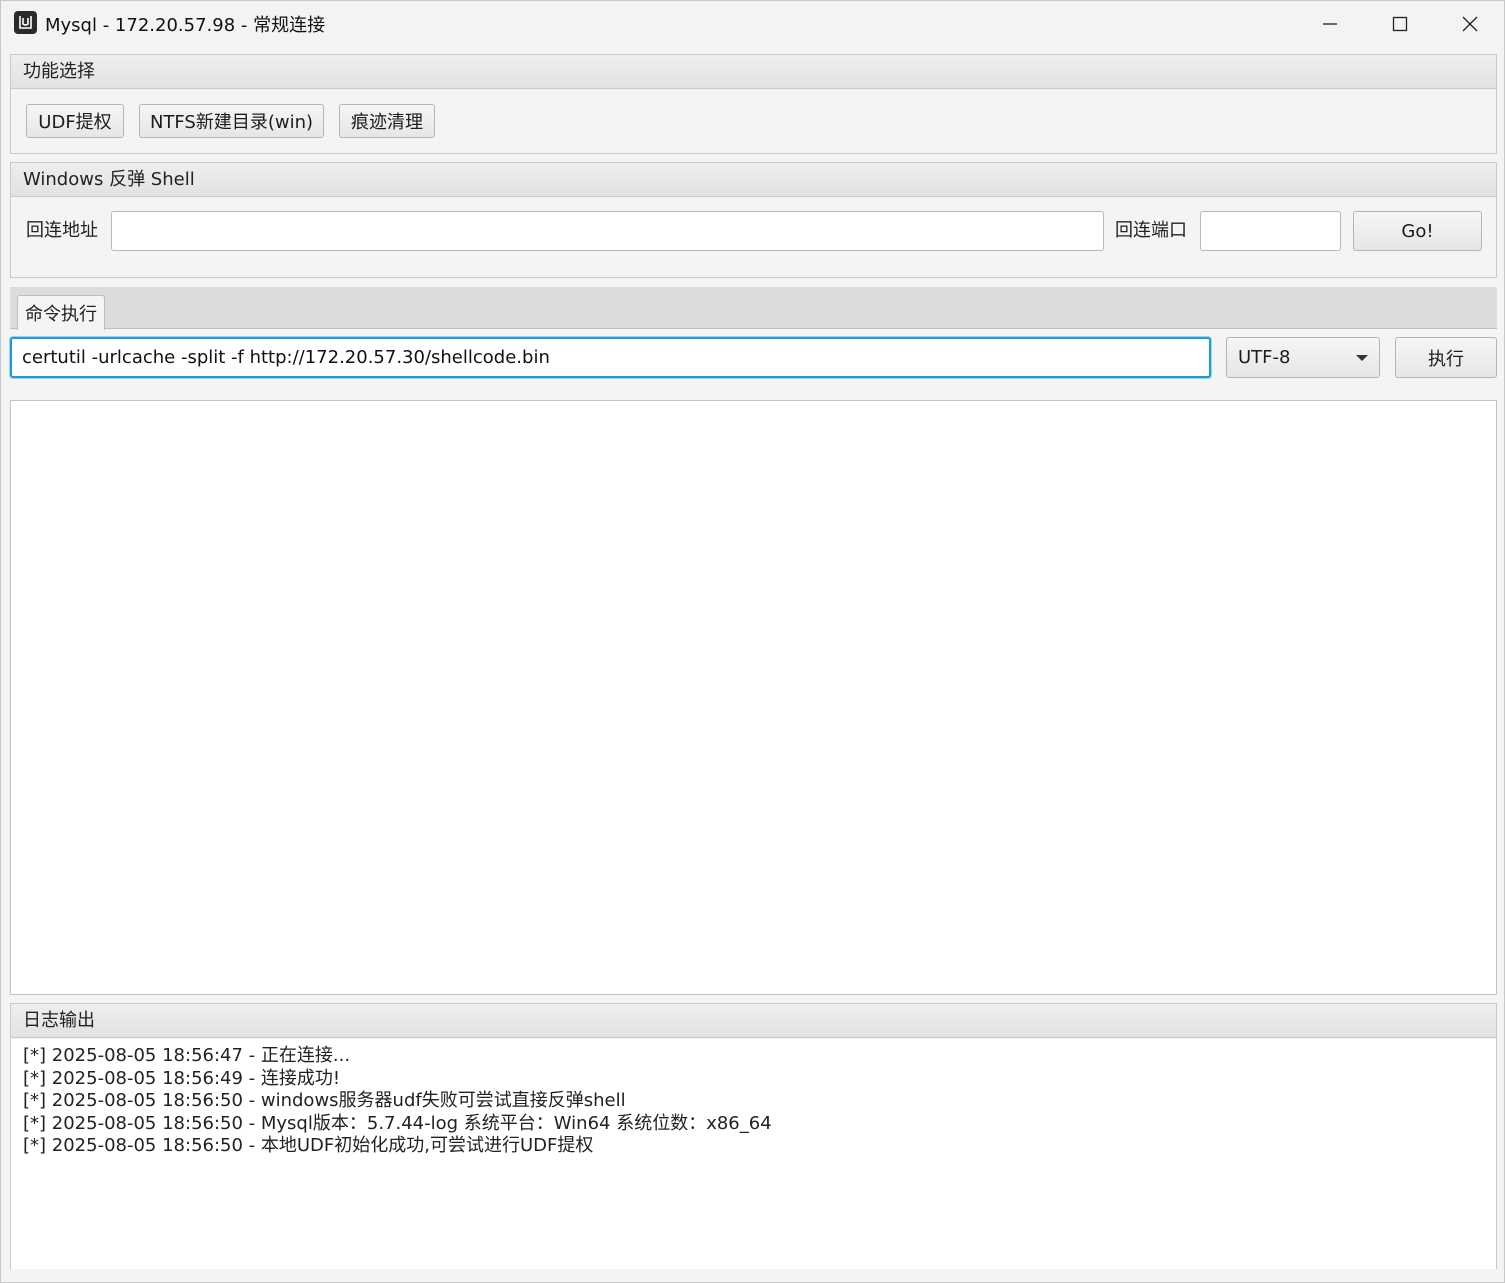  What do you see at coordinates (182, 1078) in the screenshot?
I see `log-line: [*] 2025-08-05 18:56:49 - 连接成功!` at bounding box center [182, 1078].